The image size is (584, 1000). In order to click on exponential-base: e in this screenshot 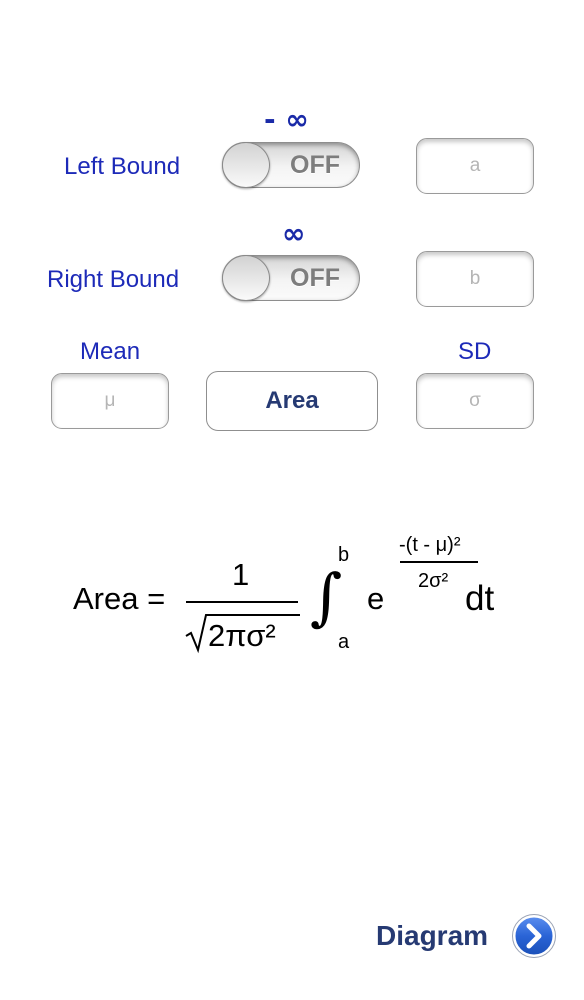, I will do `click(376, 598)`.